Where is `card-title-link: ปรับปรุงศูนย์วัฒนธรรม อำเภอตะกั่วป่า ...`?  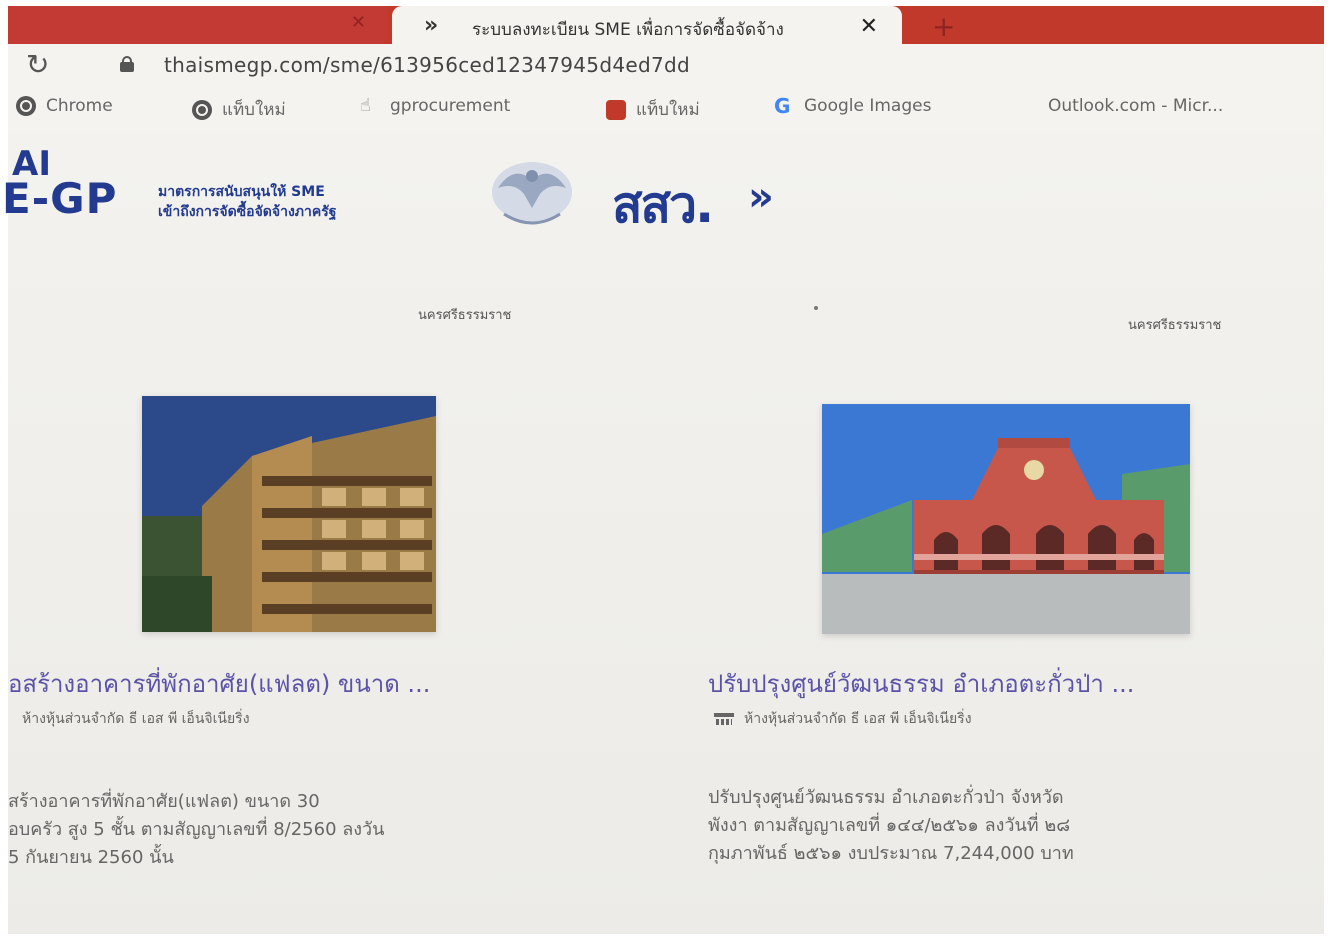 card-title-link: ปรับปรุงศูนย์วัฒนธรรม อำเภอตะกั่วป่า ... is located at coordinates (998, 683).